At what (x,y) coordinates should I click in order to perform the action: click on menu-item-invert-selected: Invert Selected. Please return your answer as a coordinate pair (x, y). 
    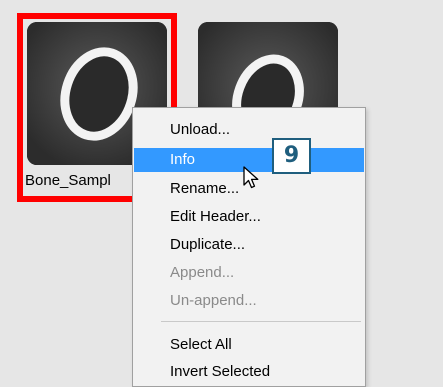
    Looking at the image, I should click on (249, 372).